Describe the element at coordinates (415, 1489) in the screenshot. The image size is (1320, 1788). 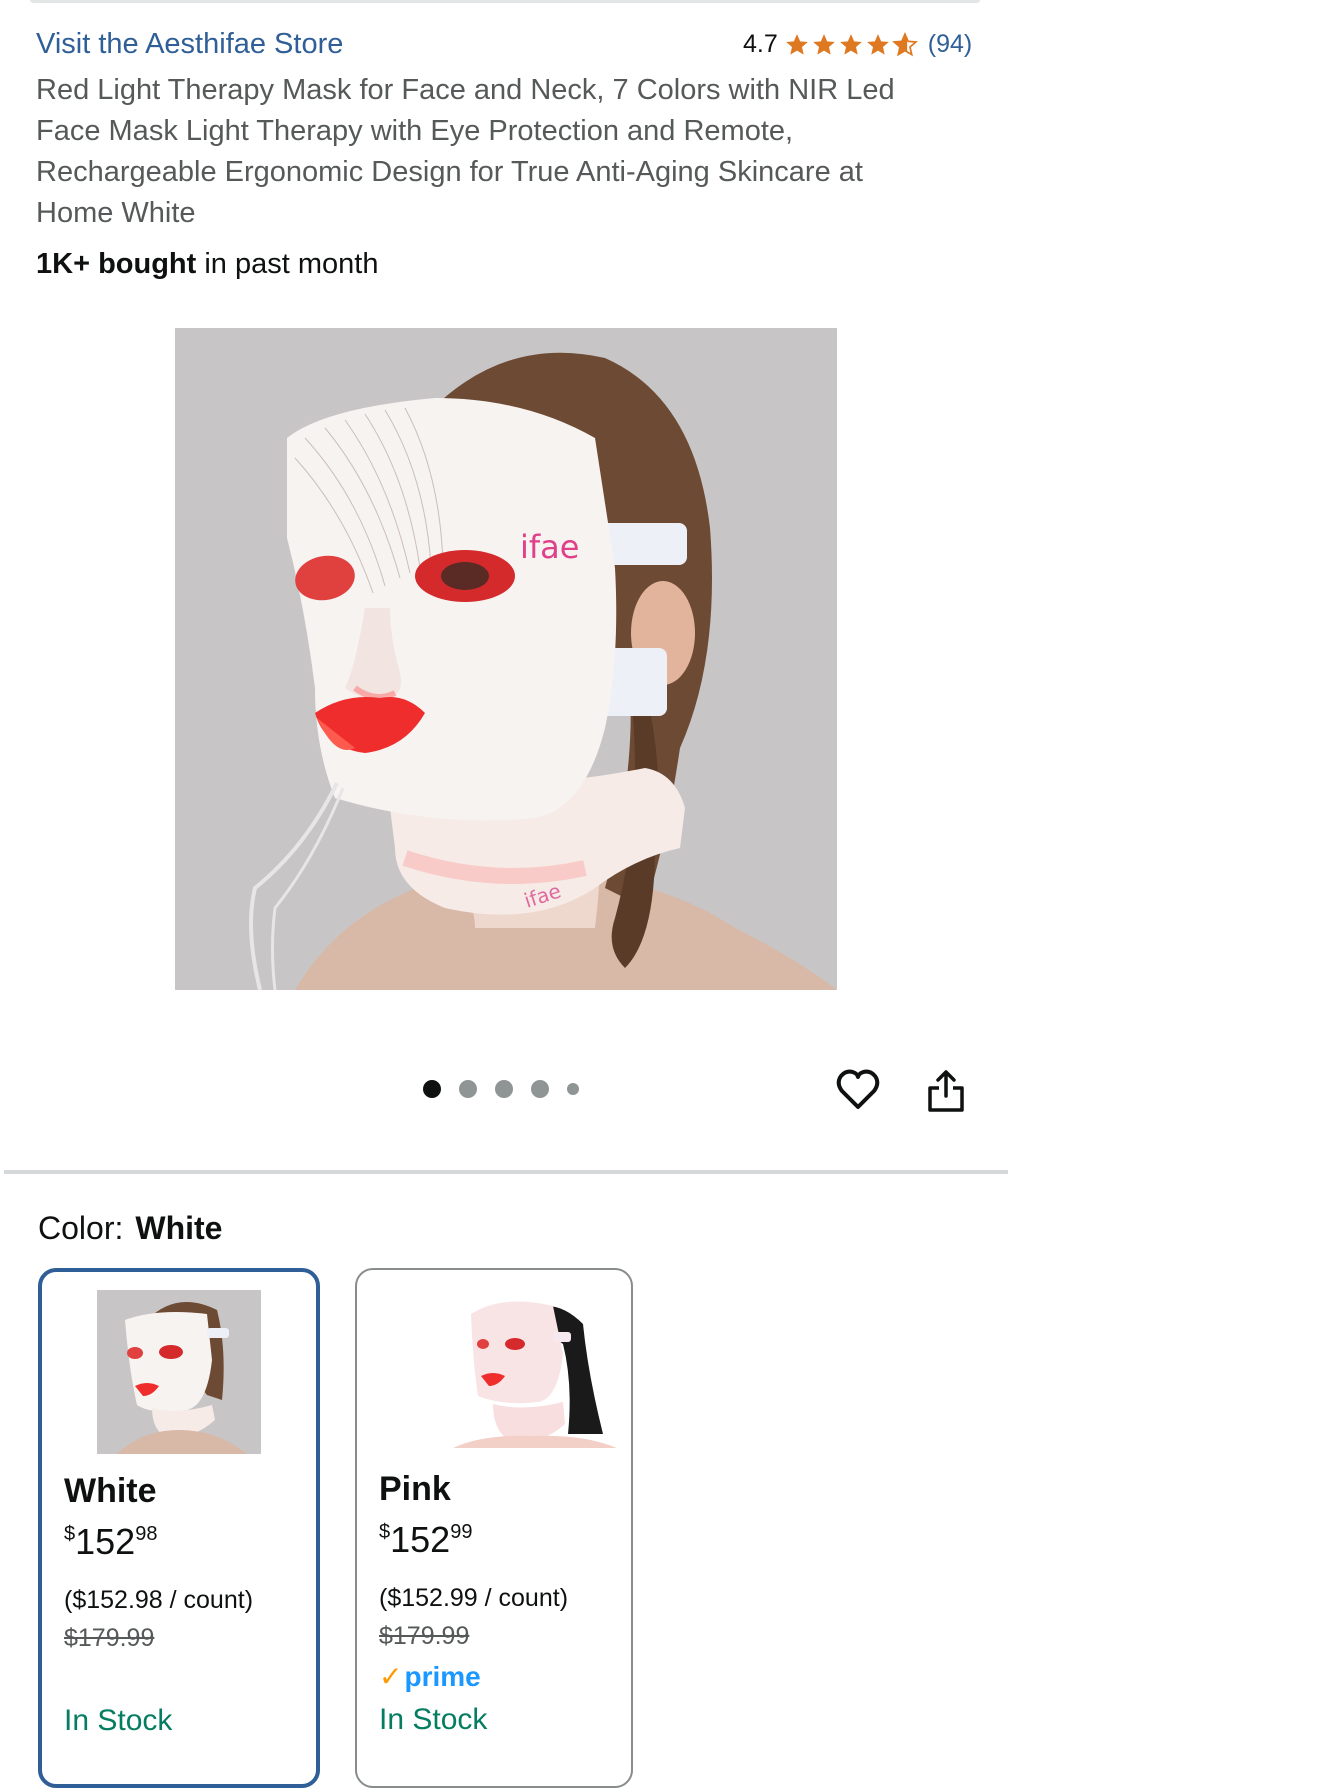
I see `color-option-name: Pink` at that location.